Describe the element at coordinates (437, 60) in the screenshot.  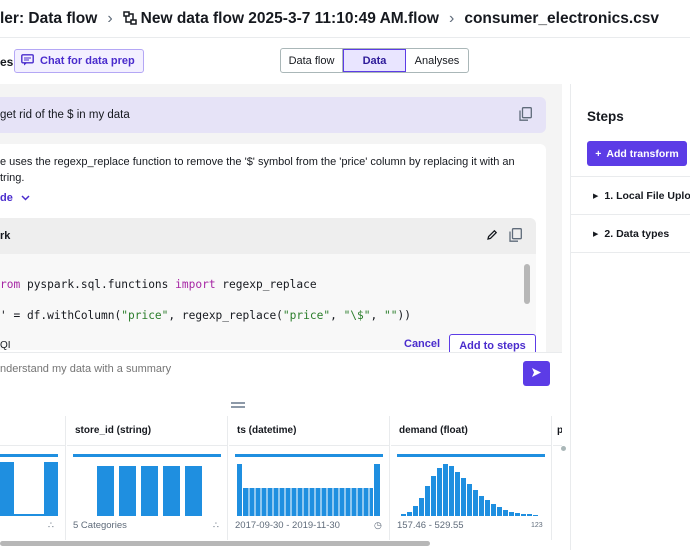
I see `tab-analyses: Analyses` at that location.